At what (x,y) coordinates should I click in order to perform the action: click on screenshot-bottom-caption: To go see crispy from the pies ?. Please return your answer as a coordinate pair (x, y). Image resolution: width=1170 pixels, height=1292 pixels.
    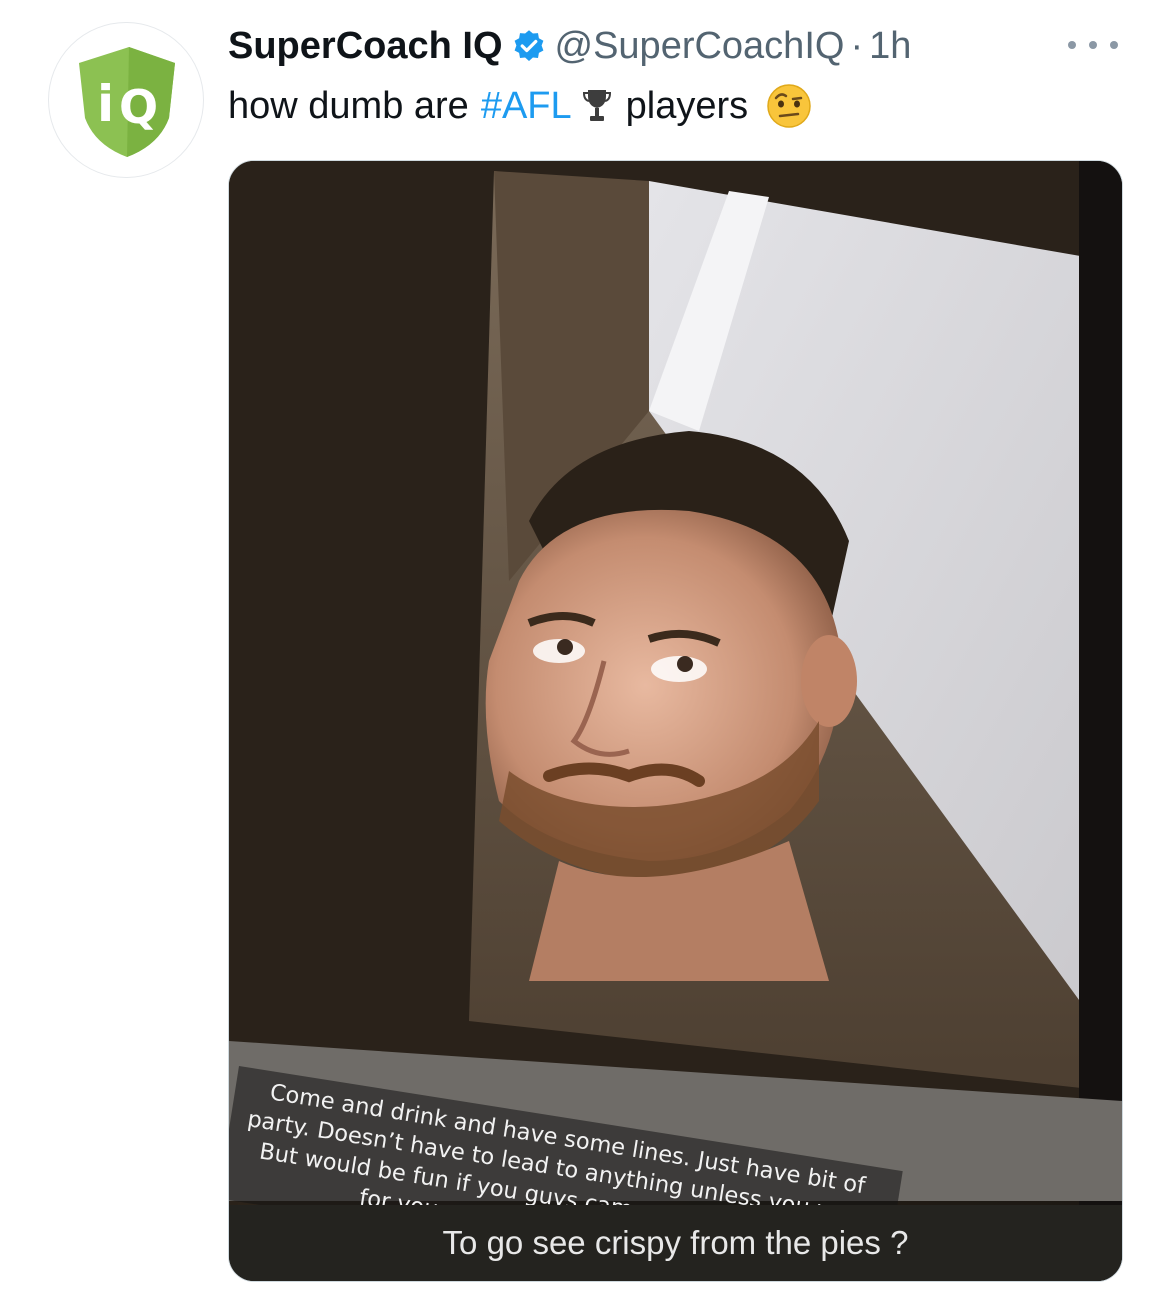
    Looking at the image, I should click on (675, 1243).